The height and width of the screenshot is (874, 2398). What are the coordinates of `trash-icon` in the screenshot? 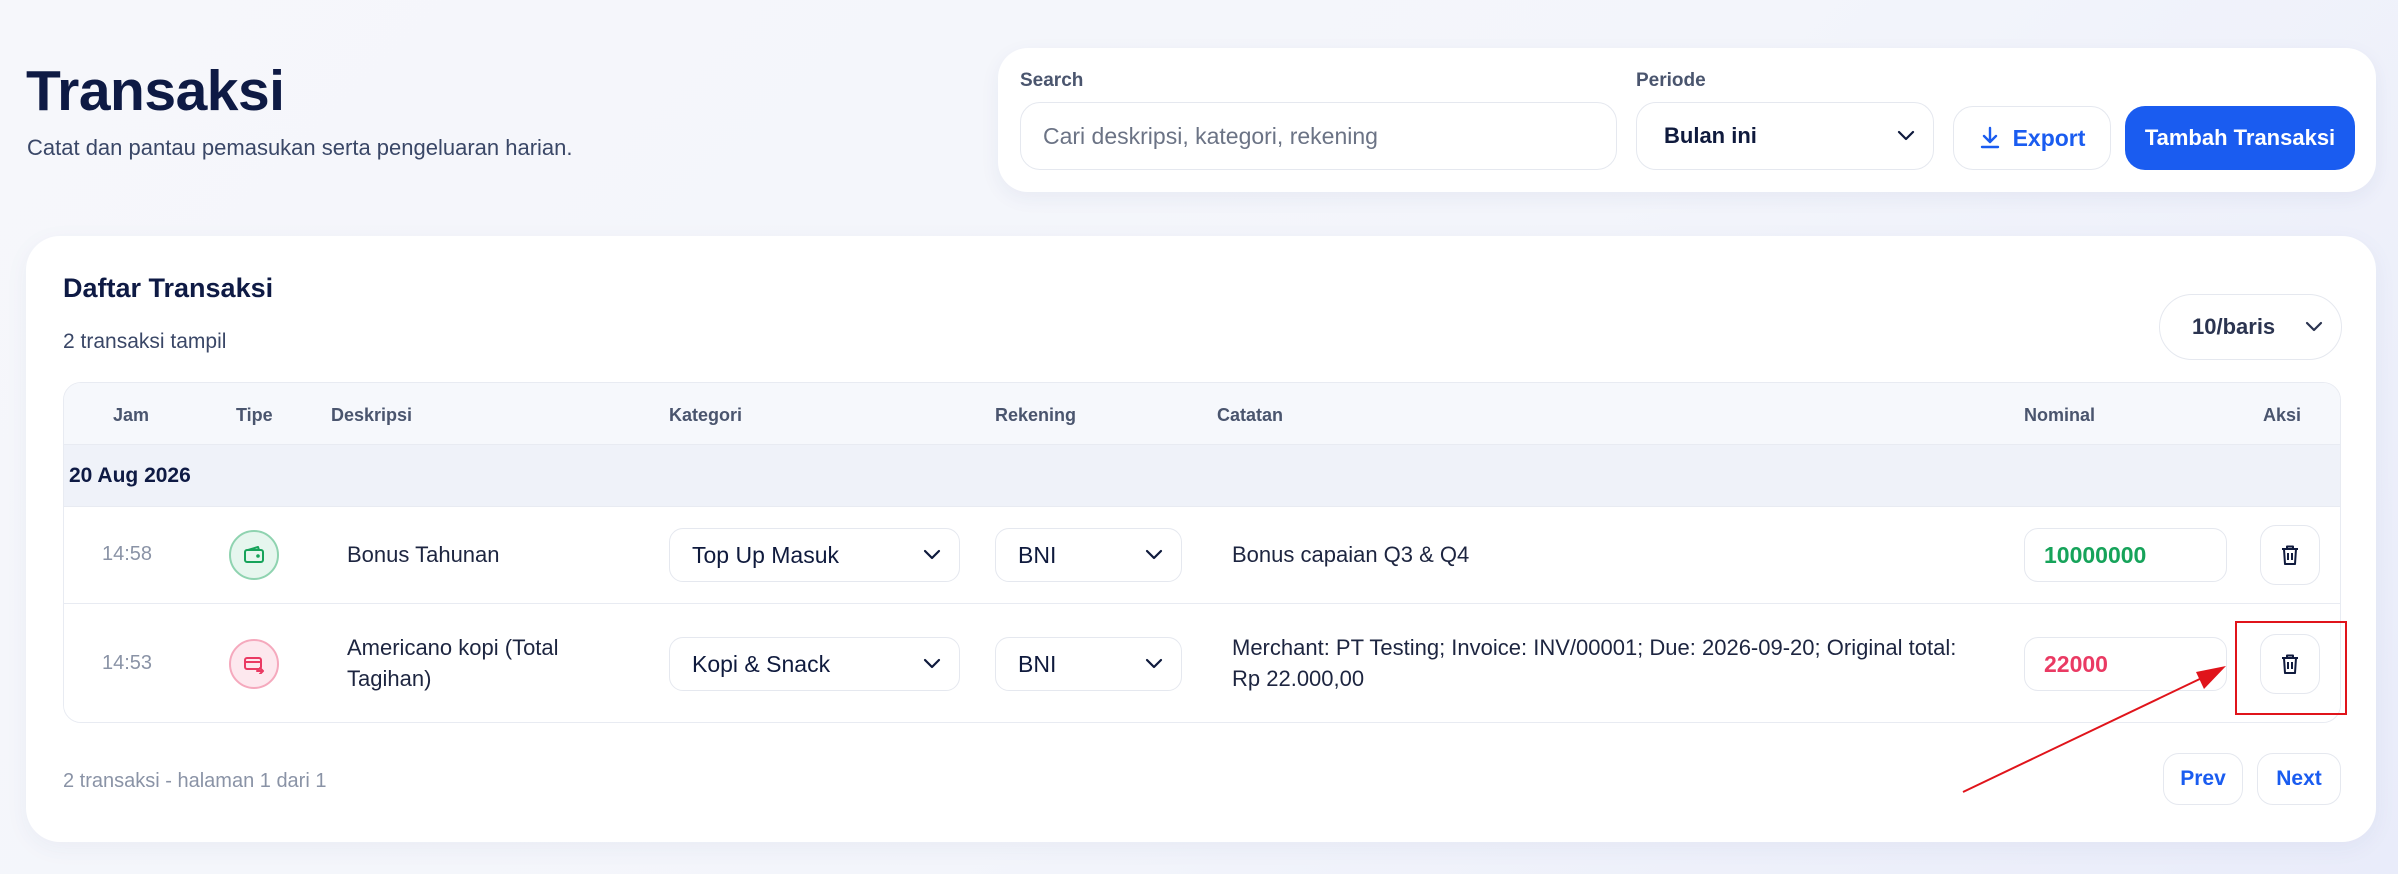 It's located at (2290, 555).